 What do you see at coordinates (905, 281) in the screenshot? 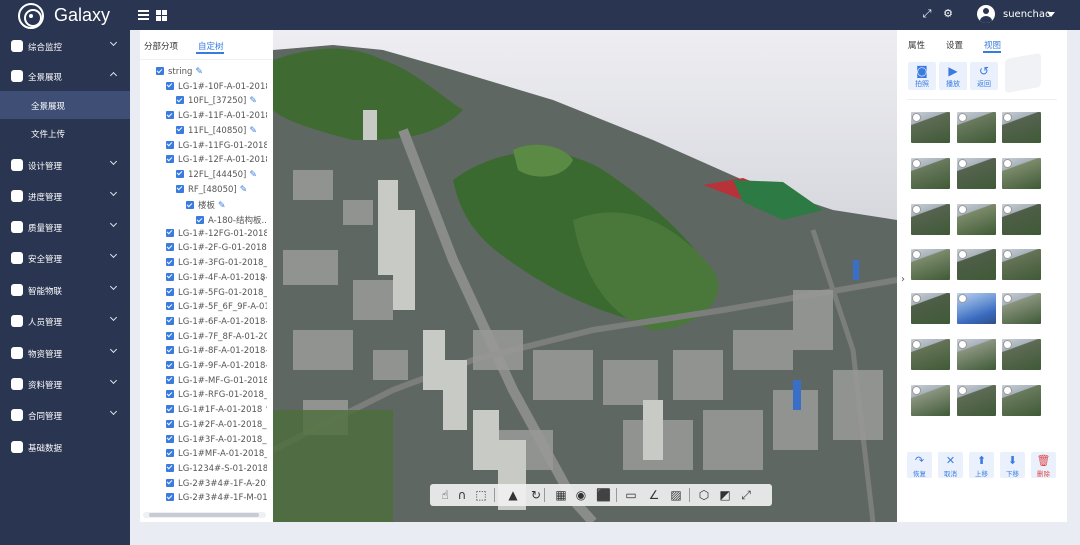
I see `collapse-right-icon: ›` at bounding box center [905, 281].